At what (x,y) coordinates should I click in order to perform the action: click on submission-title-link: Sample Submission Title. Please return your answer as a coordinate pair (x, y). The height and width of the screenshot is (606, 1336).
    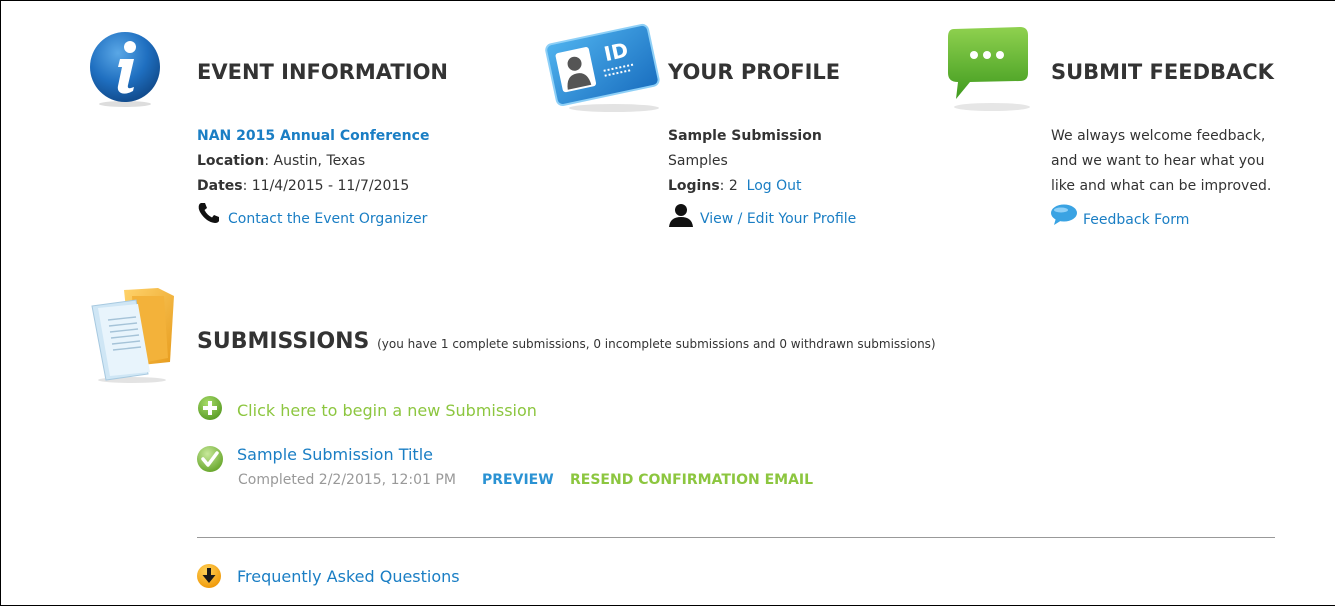
    Looking at the image, I should click on (335, 455).